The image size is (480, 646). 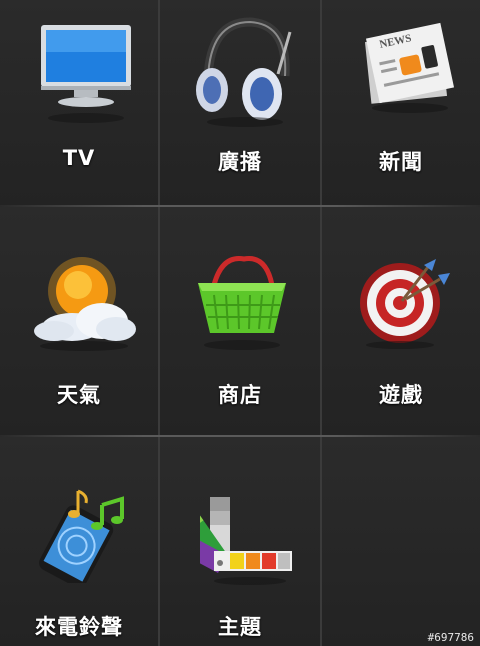 I want to click on menu-item-label: 天氣, so click(x=79, y=395).